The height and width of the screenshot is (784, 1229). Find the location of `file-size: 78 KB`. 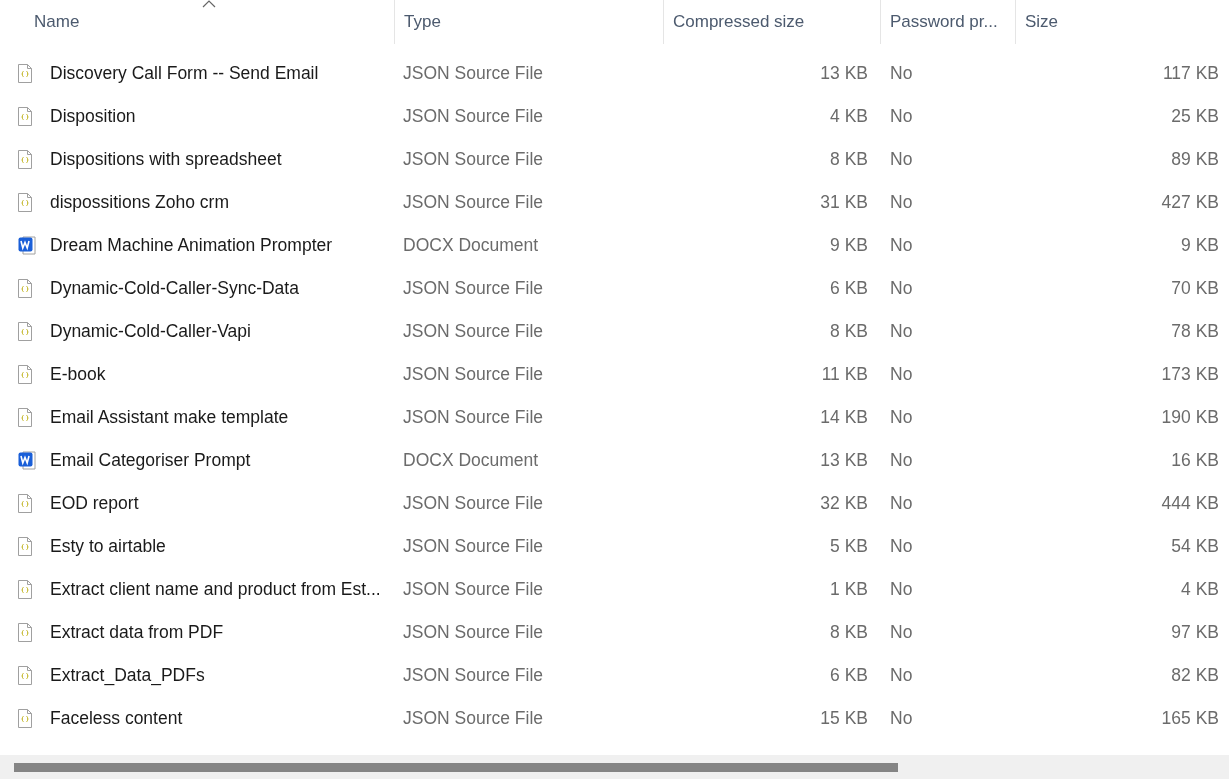

file-size: 78 KB is located at coordinates (1195, 331).